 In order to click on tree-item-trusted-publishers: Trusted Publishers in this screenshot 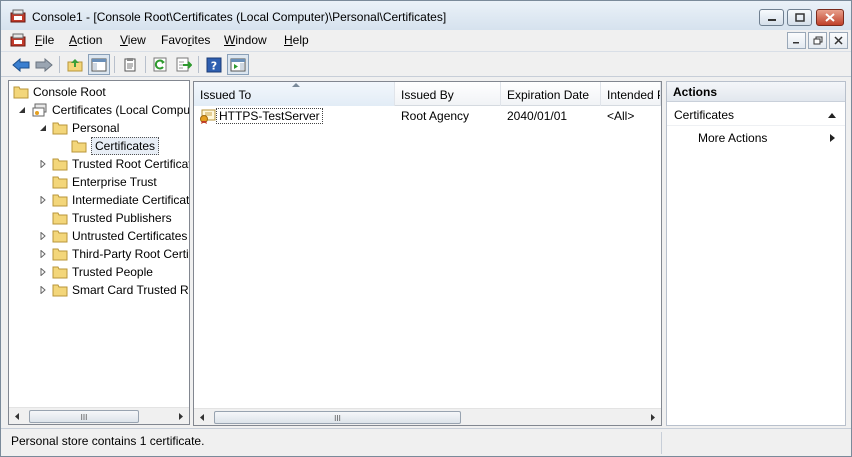, I will do `click(112, 218)`.